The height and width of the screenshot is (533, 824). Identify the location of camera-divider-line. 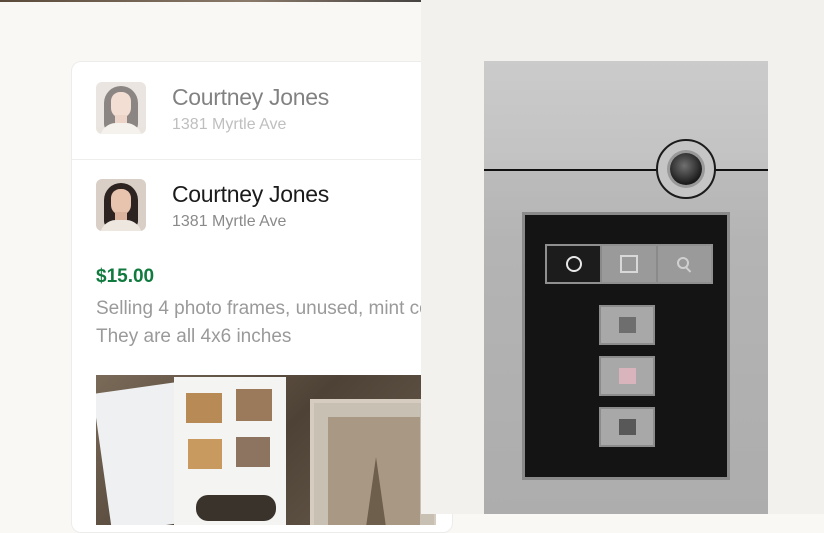
(626, 170).